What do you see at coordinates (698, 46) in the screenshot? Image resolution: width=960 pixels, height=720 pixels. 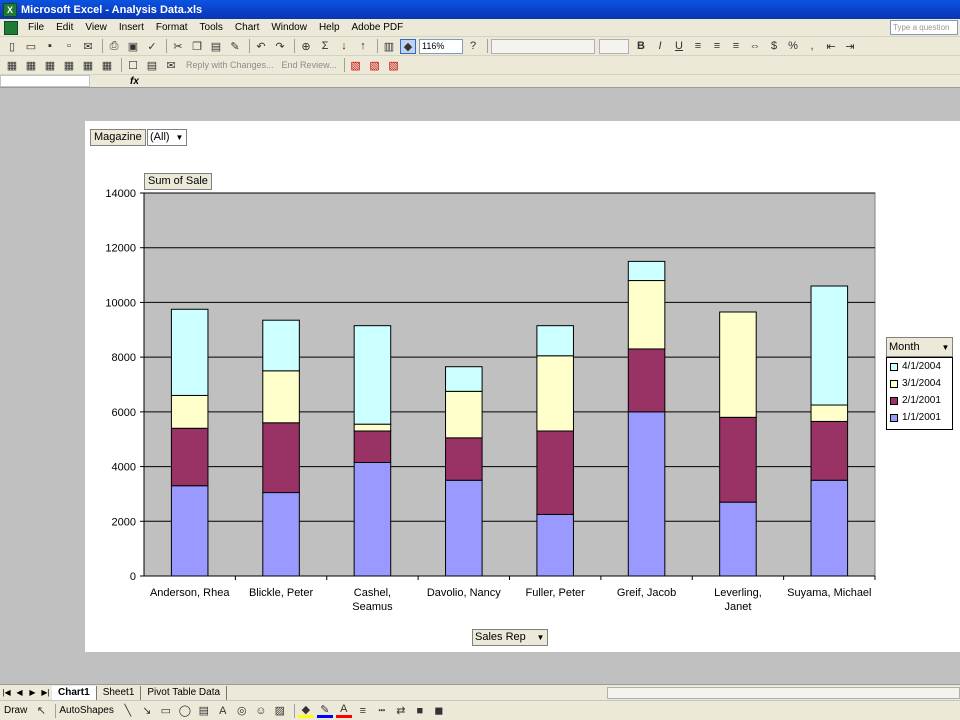 I see `align-left-icon: ≡` at bounding box center [698, 46].